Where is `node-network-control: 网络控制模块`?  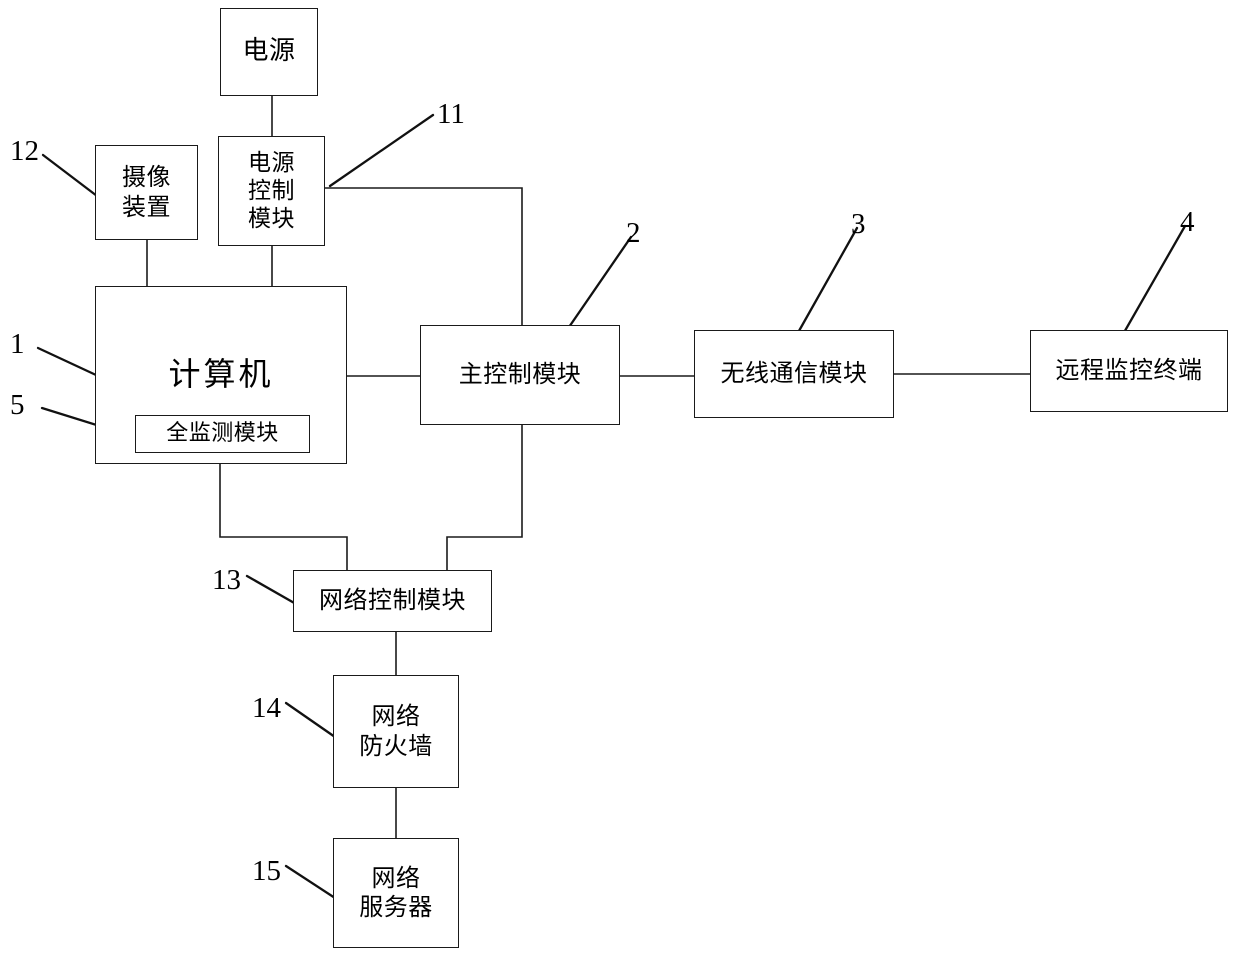
node-network-control: 网络控制模块 is located at coordinates (392, 601).